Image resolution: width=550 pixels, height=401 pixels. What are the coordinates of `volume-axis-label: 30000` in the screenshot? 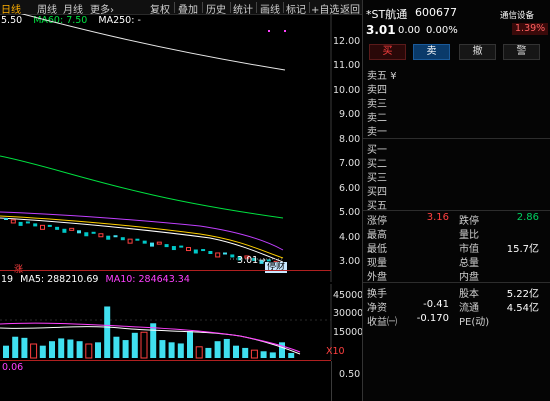 It's located at (348, 313).